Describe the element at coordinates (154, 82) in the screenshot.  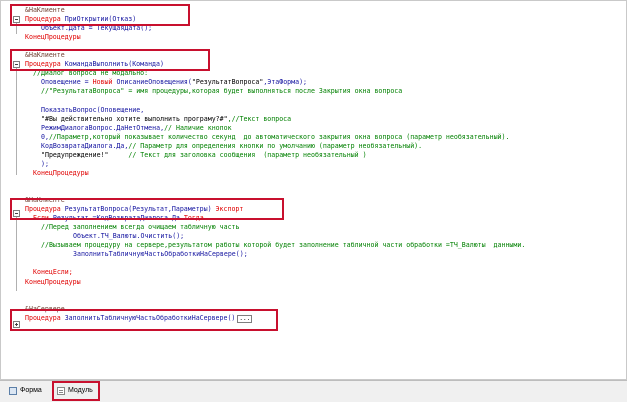
I see `code-token: ОписаниеОповещения(` at that location.